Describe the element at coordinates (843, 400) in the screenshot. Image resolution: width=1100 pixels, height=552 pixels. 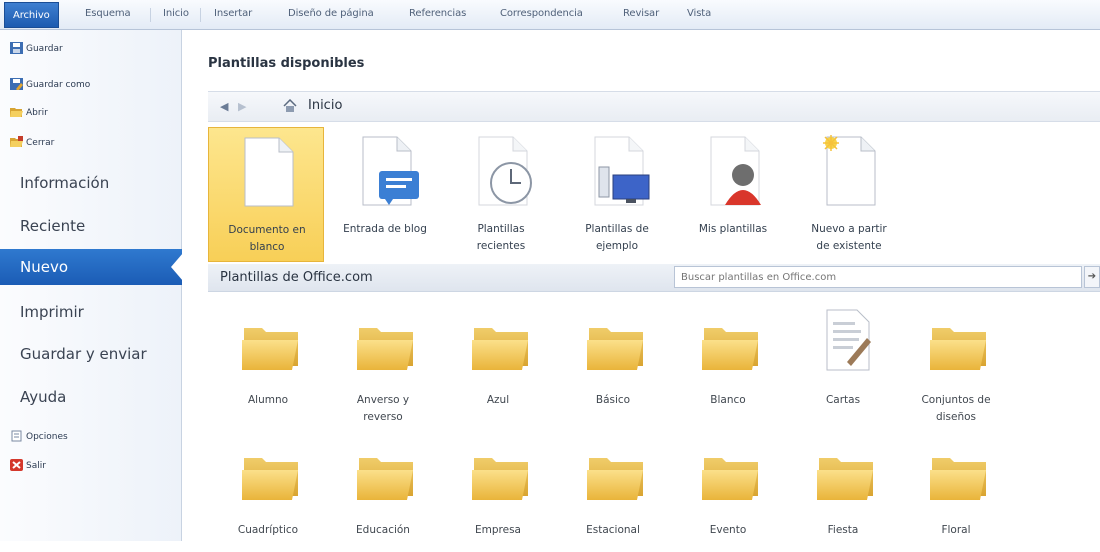
I see `folder-label: Cartas` at that location.